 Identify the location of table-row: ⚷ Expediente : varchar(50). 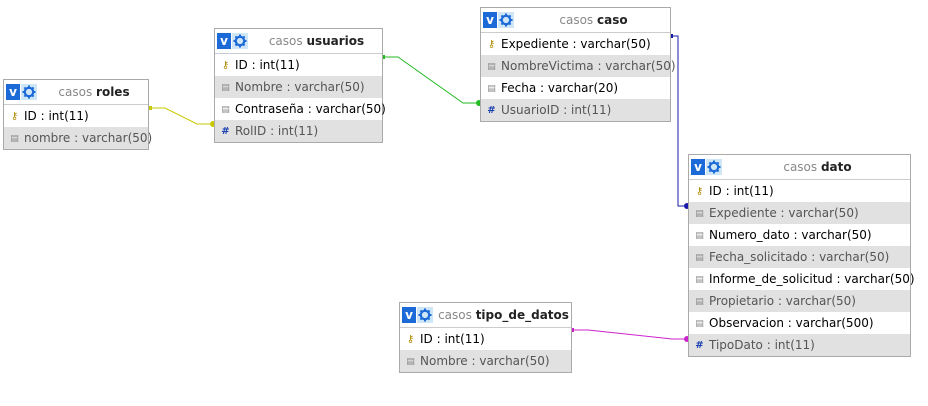
(575, 44).